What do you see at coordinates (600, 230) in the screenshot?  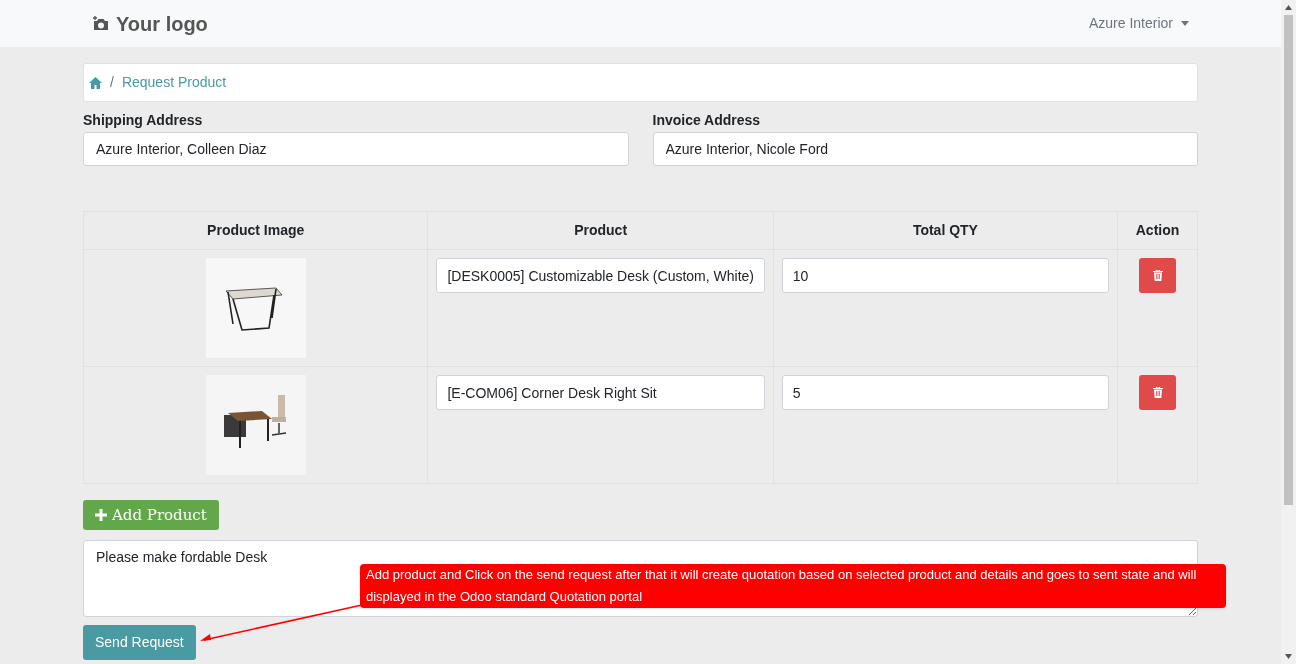 I see `column-header: Product` at bounding box center [600, 230].